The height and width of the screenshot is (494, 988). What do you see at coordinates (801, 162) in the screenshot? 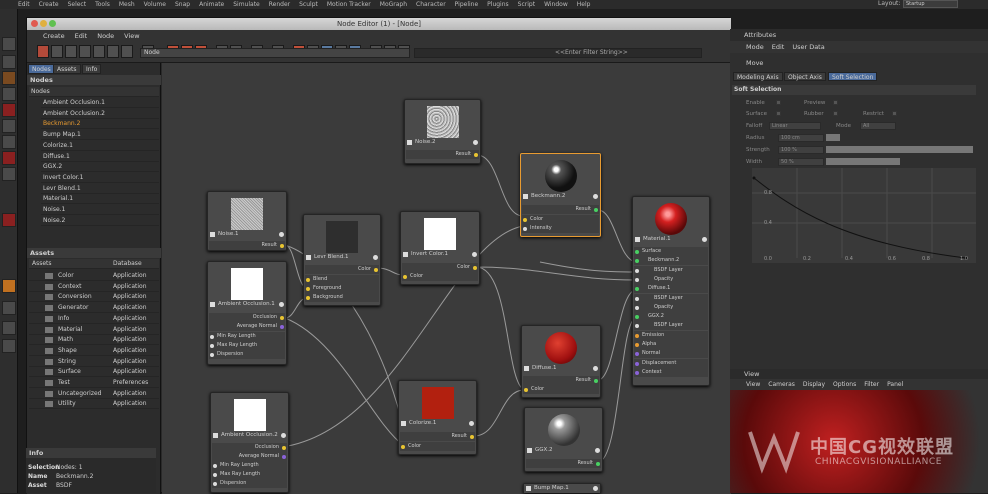
I see `width-input: 50 %` at bounding box center [801, 162].